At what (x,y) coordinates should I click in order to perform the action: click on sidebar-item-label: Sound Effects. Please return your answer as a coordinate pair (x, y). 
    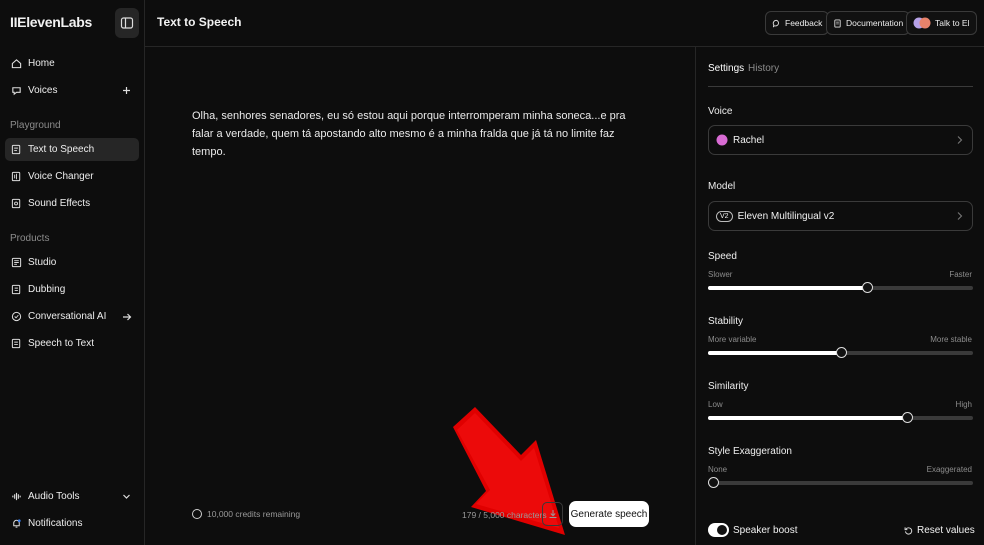
    Looking at the image, I should click on (59, 203).